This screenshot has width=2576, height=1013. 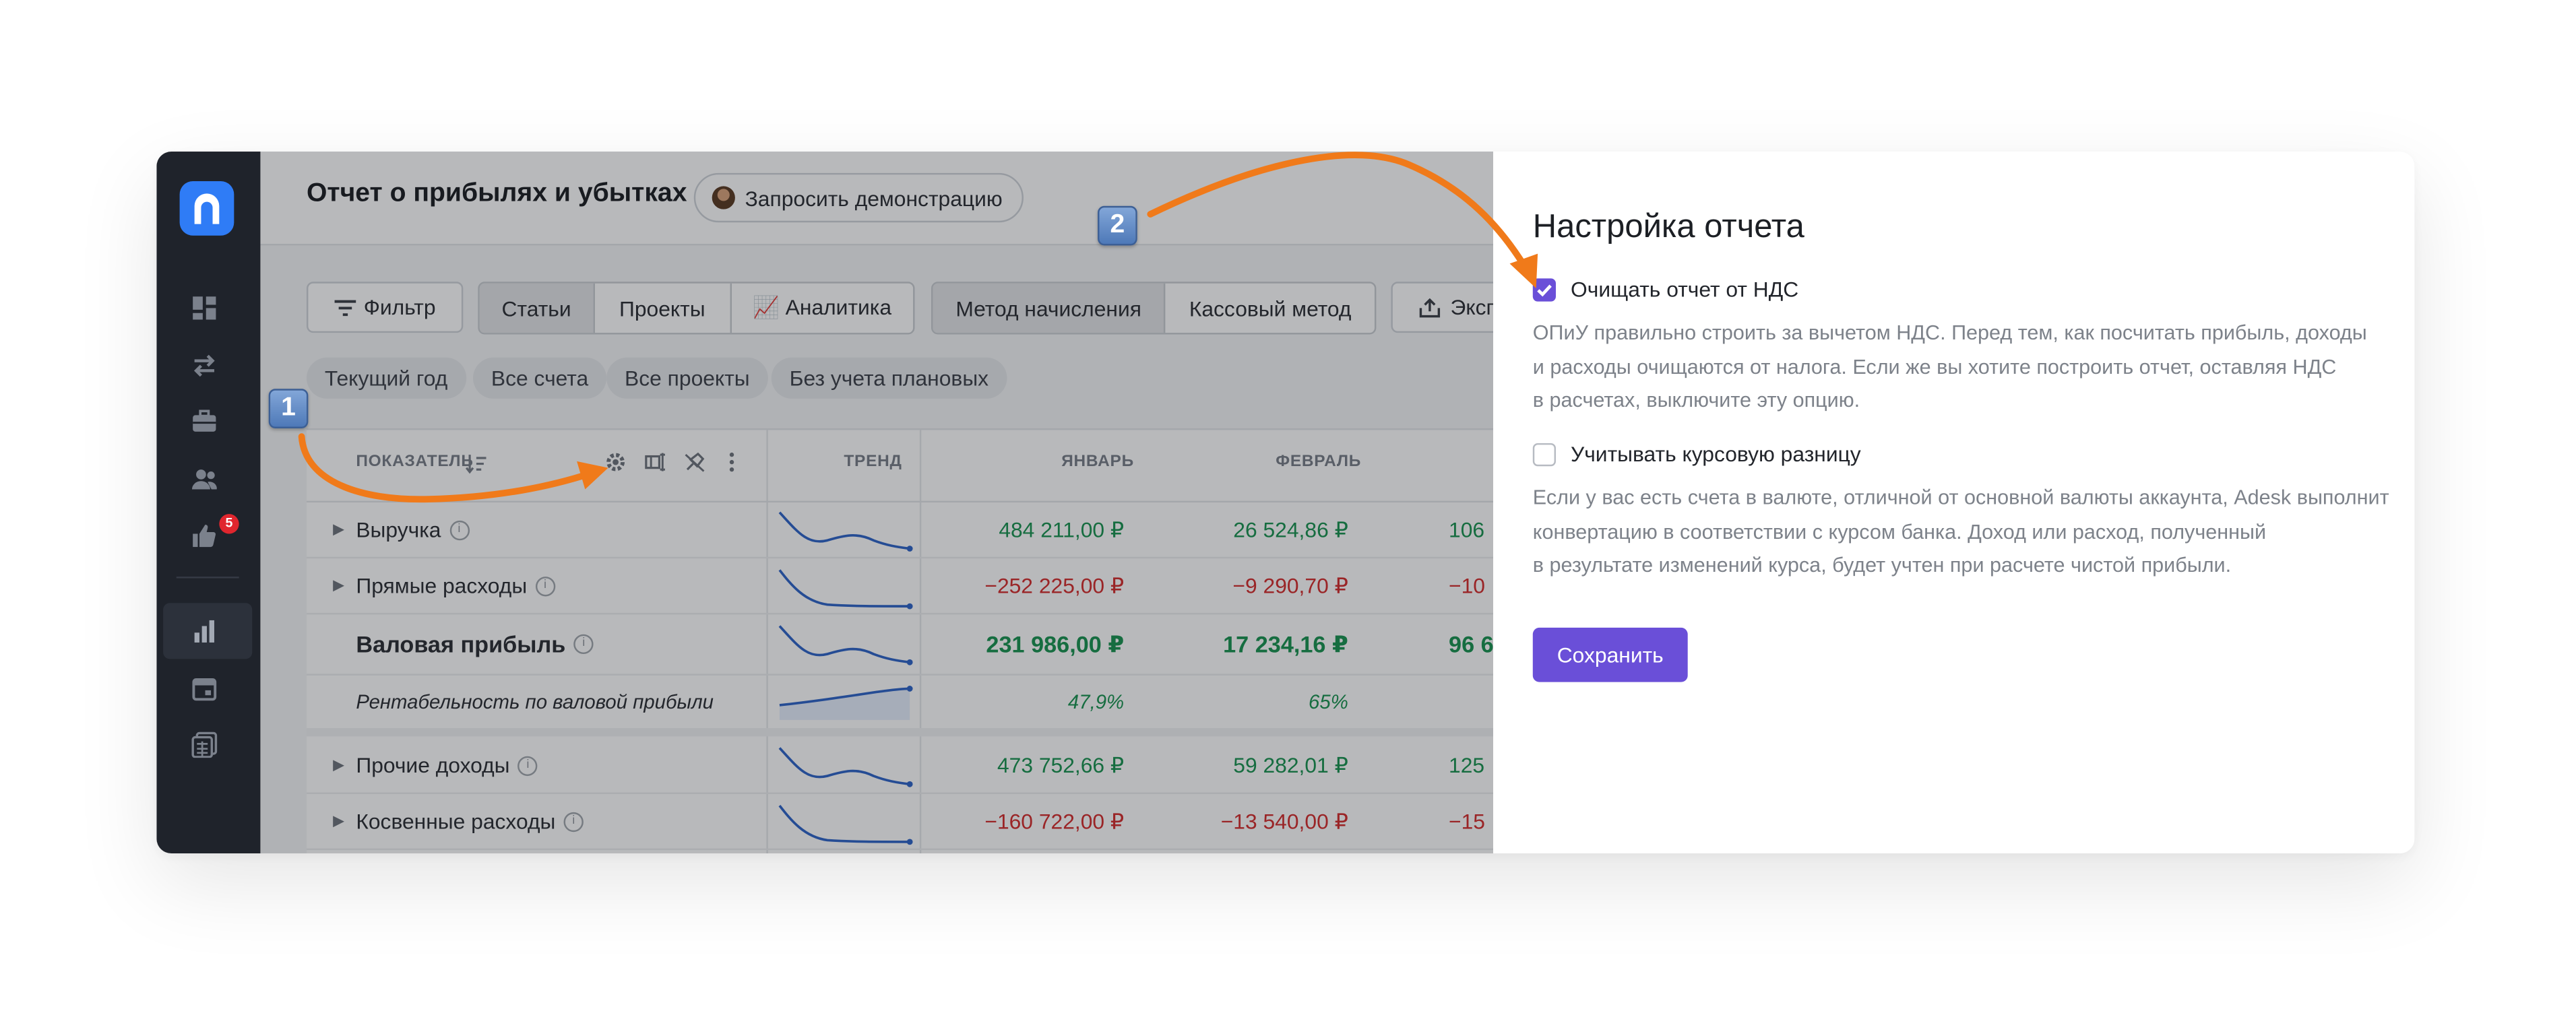 What do you see at coordinates (288, 408) in the screenshot?
I see `step-marker-1: 1` at bounding box center [288, 408].